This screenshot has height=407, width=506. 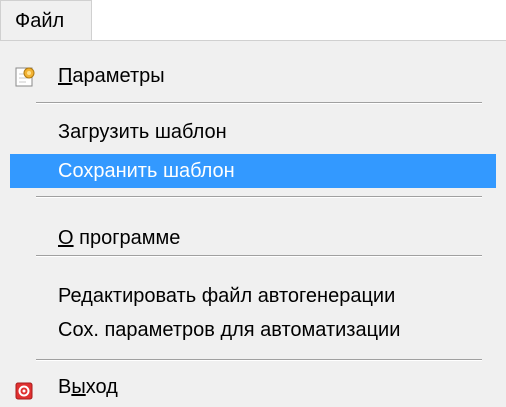 I want to click on menu-item-save-template-label: Сохранить шаблон, so click(x=146, y=171).